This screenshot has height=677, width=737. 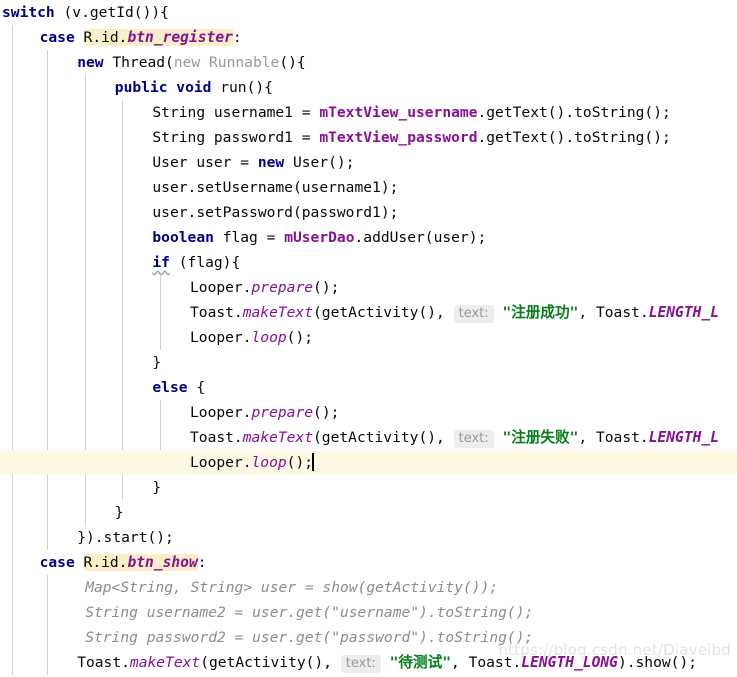 What do you see at coordinates (244, 62) in the screenshot?
I see `code-token: Runnable` at bounding box center [244, 62].